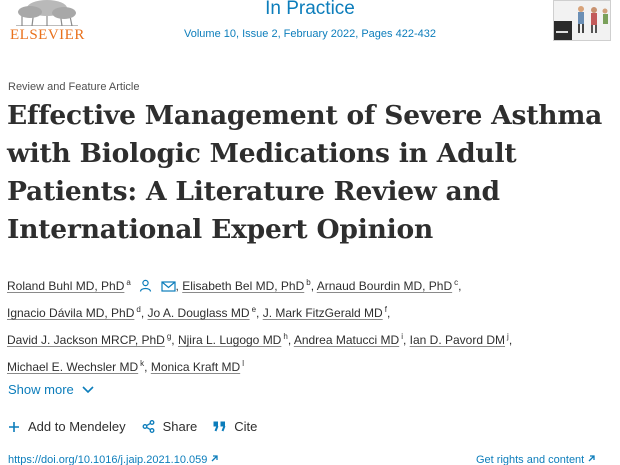 Image resolution: width=620 pixels, height=465 pixels. What do you see at coordinates (86, 340) in the screenshot?
I see `author-name: David J. Jackson MRCP, PhD` at bounding box center [86, 340].